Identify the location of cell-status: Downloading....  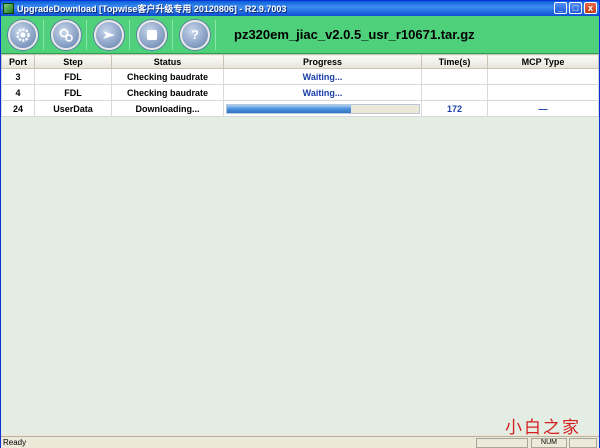
(167, 108).